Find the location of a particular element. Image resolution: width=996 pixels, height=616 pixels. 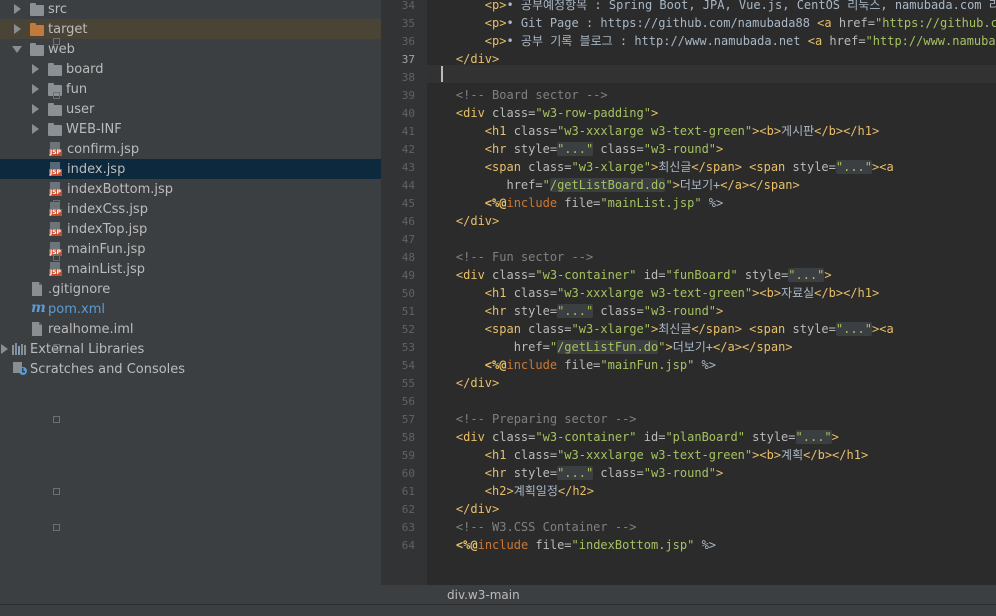

line-number: 43 is located at coordinates (408, 167).